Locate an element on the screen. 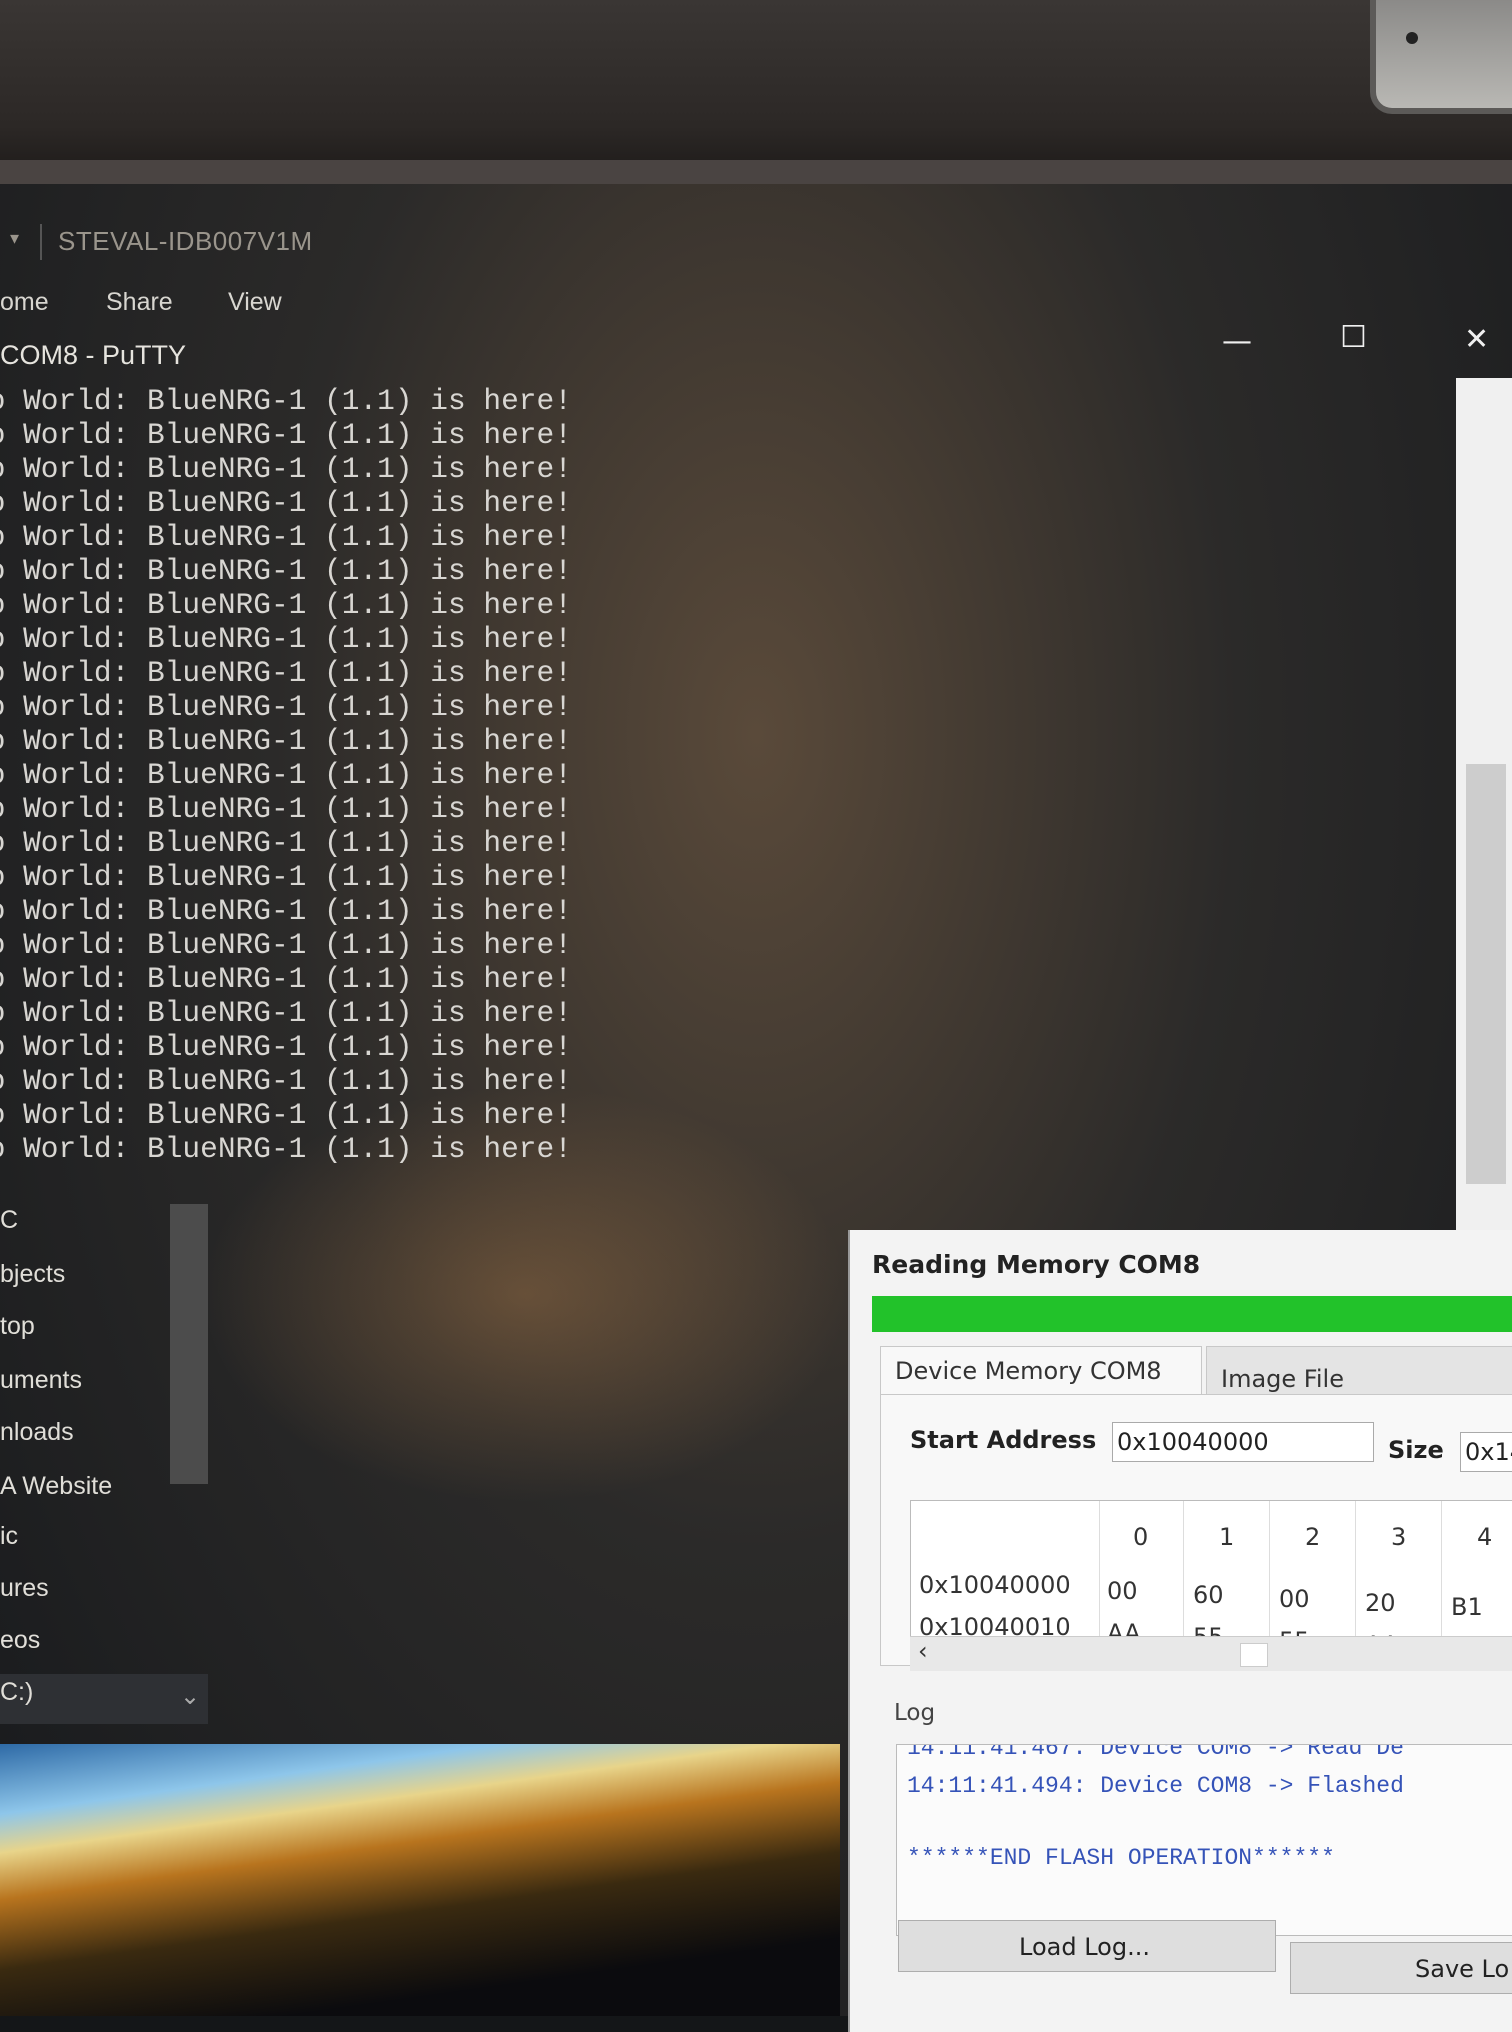 Image resolution: width=1512 pixels, height=2032 pixels. webcam-lens is located at coordinates (1412, 38).